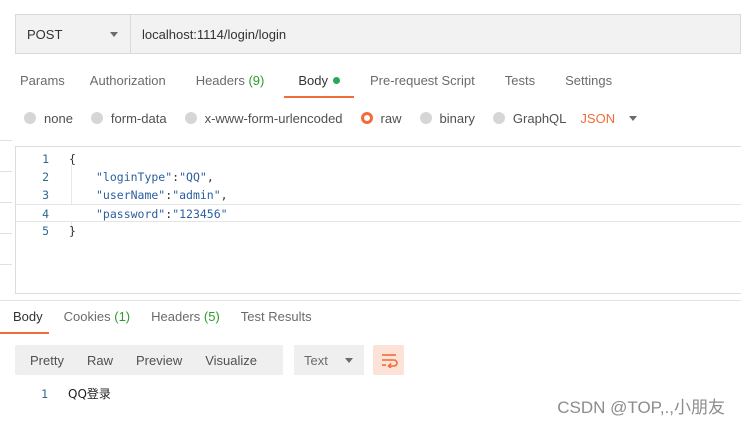  Describe the element at coordinates (42, 81) in the screenshot. I see `tab-params: Params` at that location.